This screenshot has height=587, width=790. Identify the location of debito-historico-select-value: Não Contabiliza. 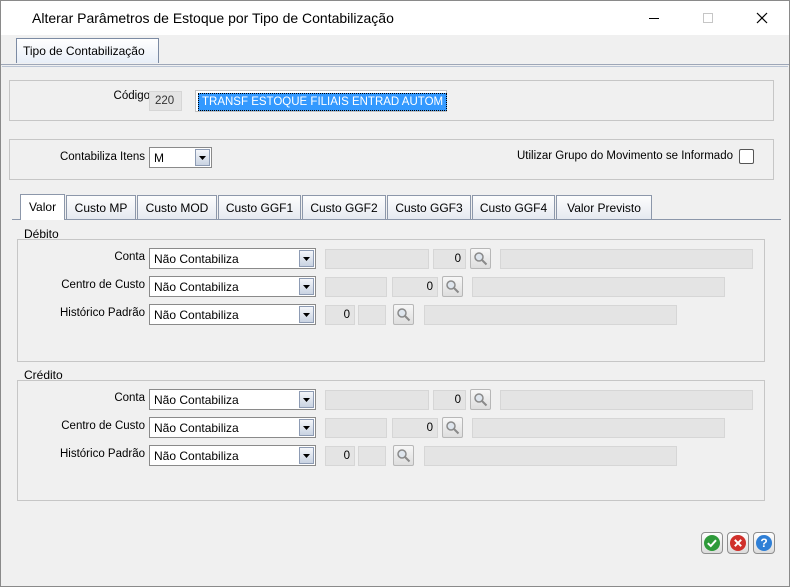
(196, 314).